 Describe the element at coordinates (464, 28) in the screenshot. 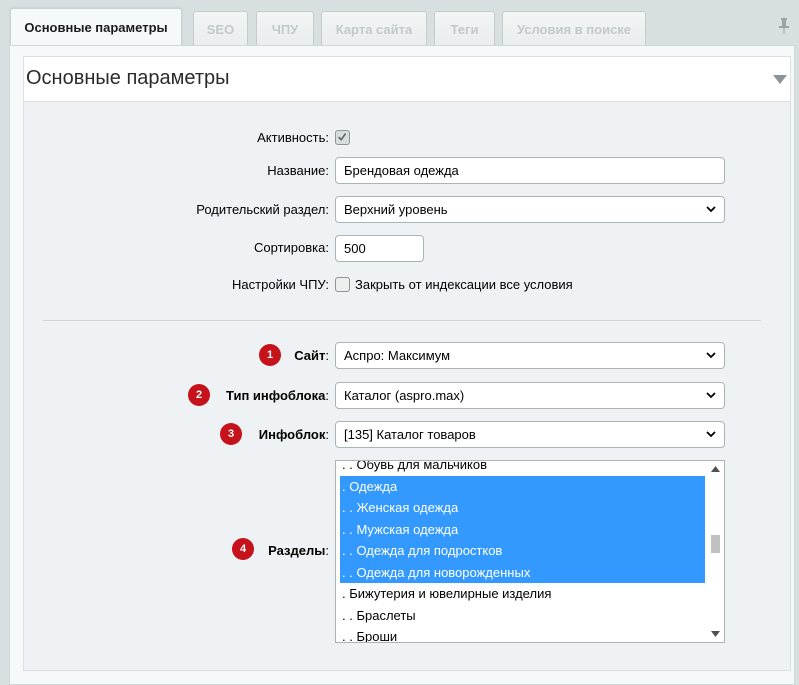

I see `tab-tags: Теги` at that location.